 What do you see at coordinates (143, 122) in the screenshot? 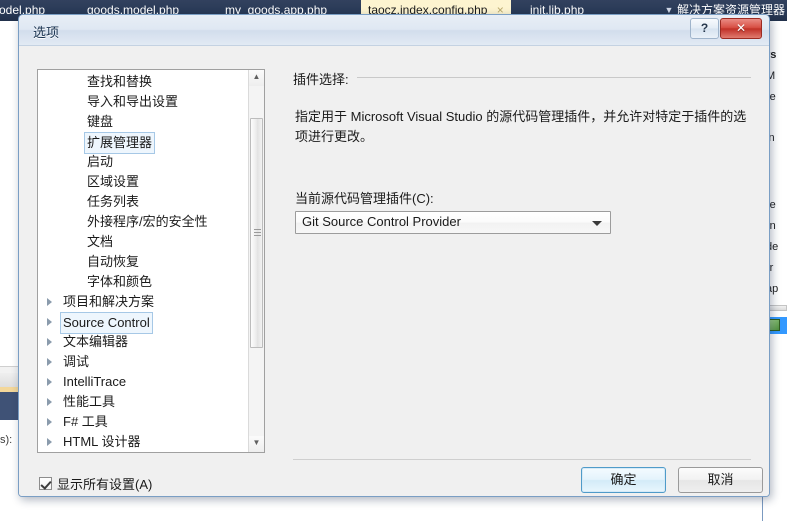
I see `tree-item-keyboard: 键盘` at bounding box center [143, 122].